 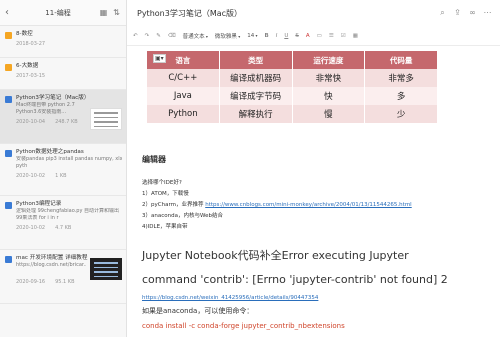 What do you see at coordinates (158, 36) in the screenshot?
I see `format-painter-icon: ✎` at bounding box center [158, 36].